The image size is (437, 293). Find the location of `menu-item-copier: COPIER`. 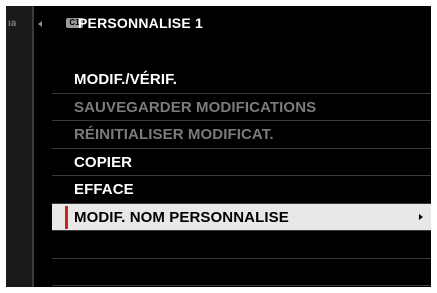

menu-item-copier: COPIER is located at coordinates (241, 162).